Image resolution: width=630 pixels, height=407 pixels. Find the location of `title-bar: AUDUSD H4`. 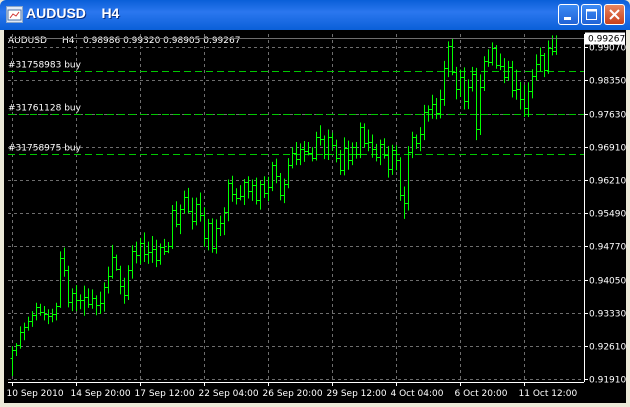

title-bar: AUDUSD H4 is located at coordinates (315, 15).